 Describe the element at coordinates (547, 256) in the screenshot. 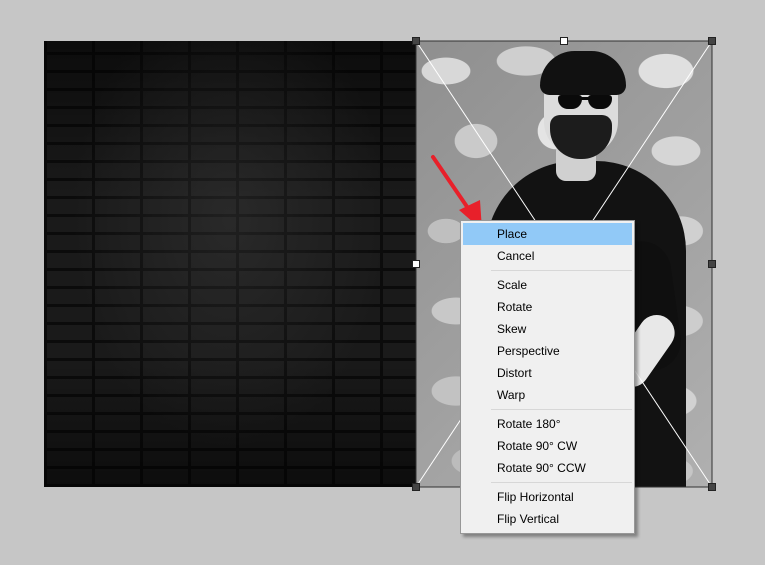

I see `menu-item-cancel: Cancel` at that location.